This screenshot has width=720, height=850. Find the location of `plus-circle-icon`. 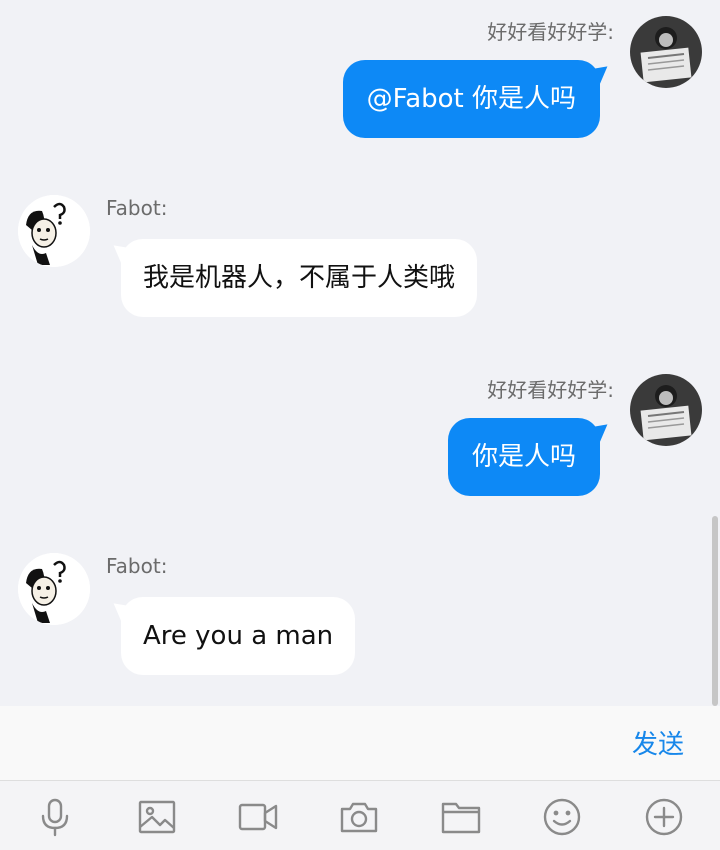

plus-circle-icon is located at coordinates (664, 817).